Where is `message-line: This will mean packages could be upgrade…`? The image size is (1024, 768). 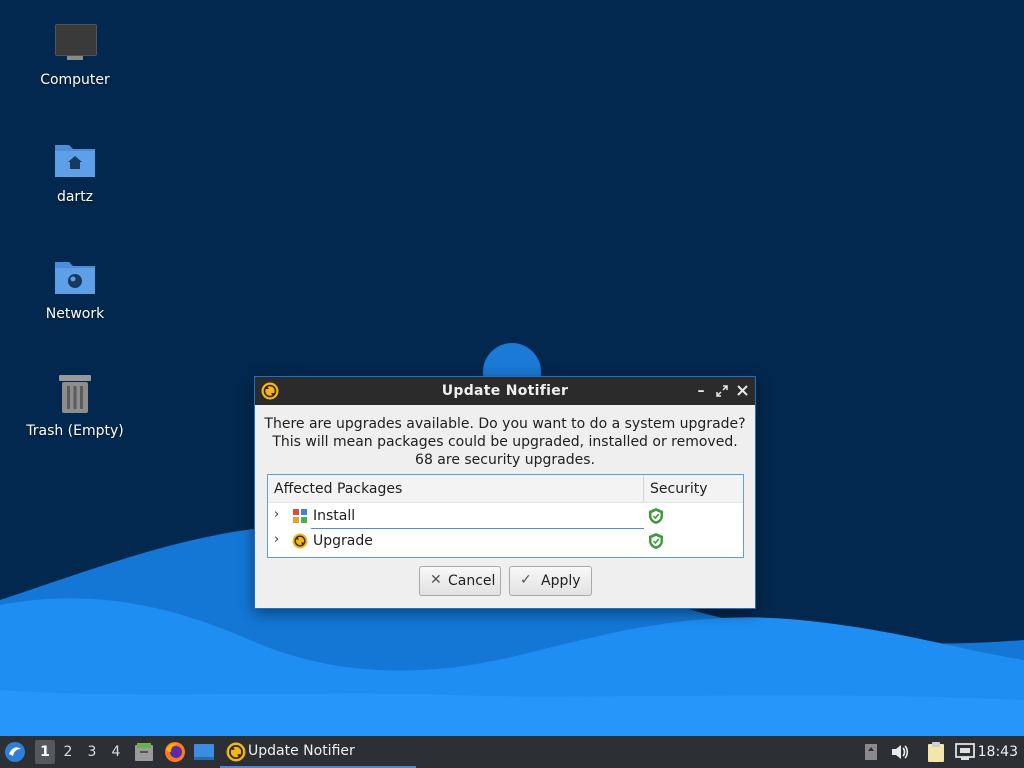
message-line: This will mean packages could be upgrade… is located at coordinates (505, 442).